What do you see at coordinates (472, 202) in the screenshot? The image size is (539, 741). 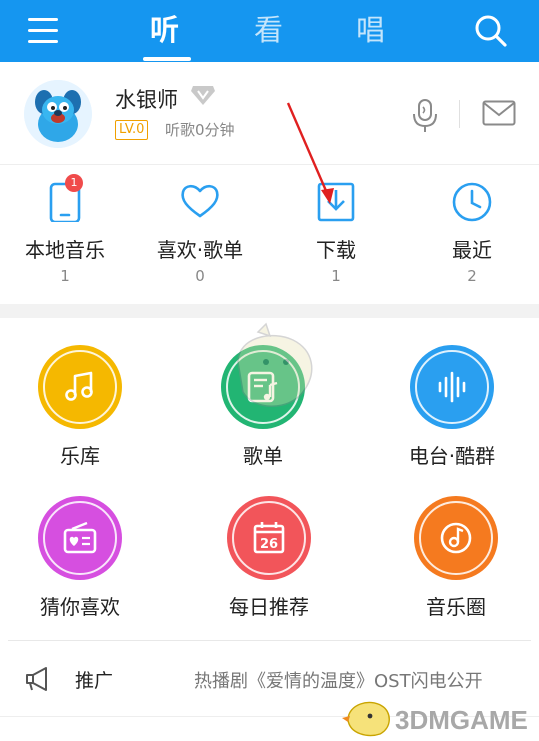 I see `clock-icon` at bounding box center [472, 202].